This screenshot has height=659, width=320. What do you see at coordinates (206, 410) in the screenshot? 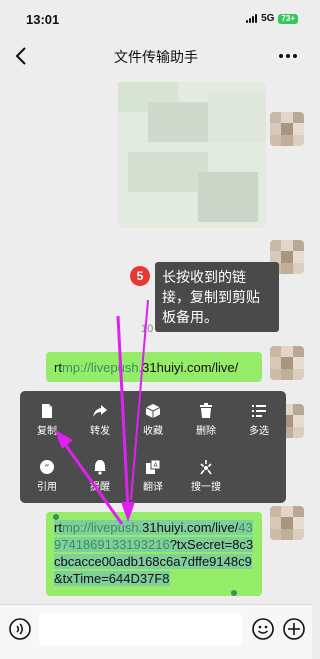
I see `delete-icon` at bounding box center [206, 410].